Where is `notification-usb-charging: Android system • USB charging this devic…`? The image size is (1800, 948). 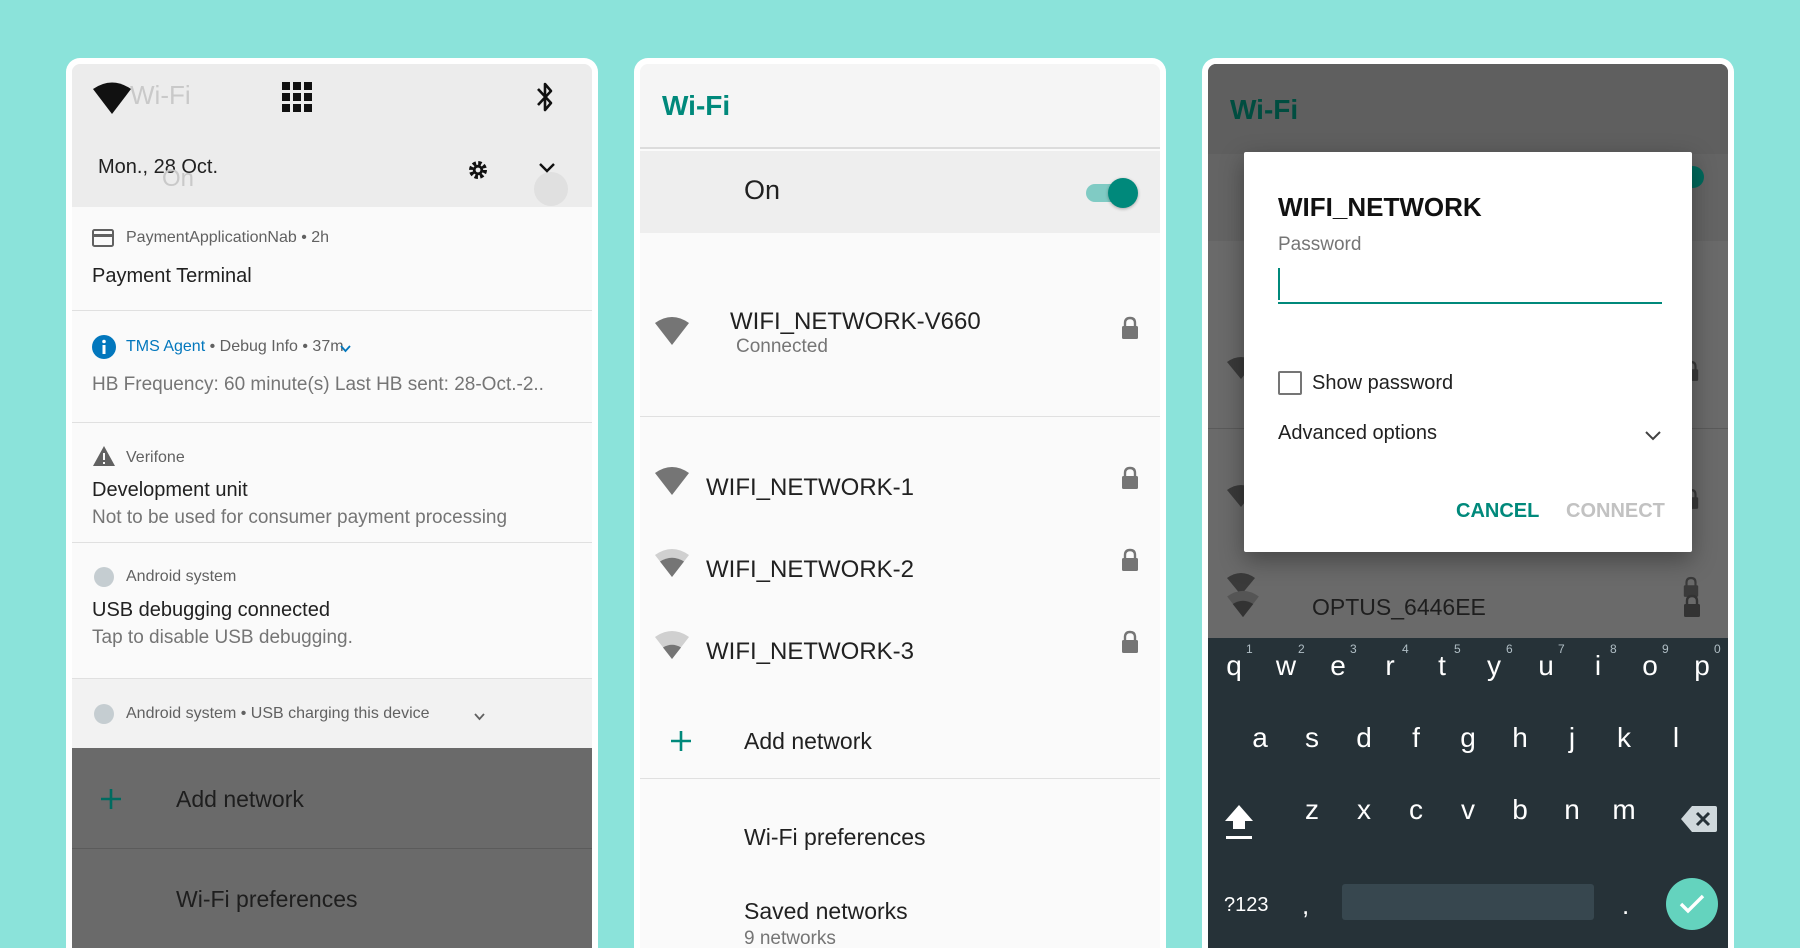 notification-usb-charging: Android system • USB charging this devic… is located at coordinates (332, 713).